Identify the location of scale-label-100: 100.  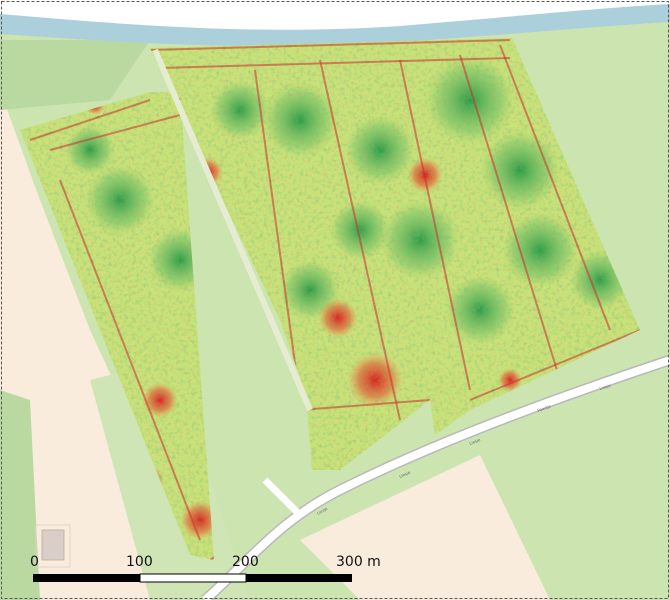
(139, 562).